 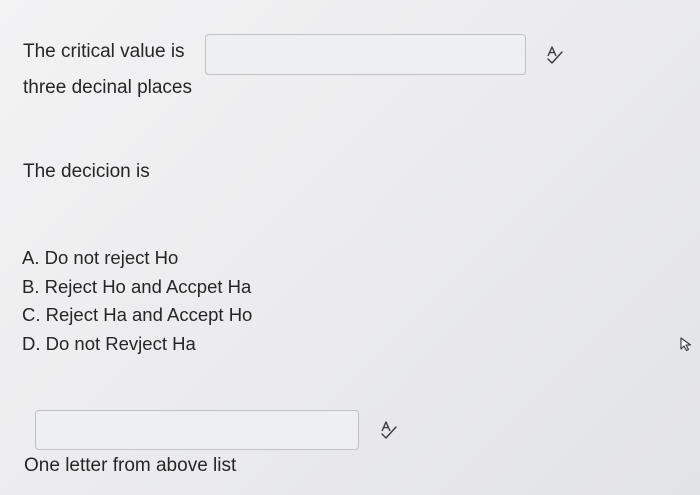 I want to click on decision-input, so click(x=197, y=430).